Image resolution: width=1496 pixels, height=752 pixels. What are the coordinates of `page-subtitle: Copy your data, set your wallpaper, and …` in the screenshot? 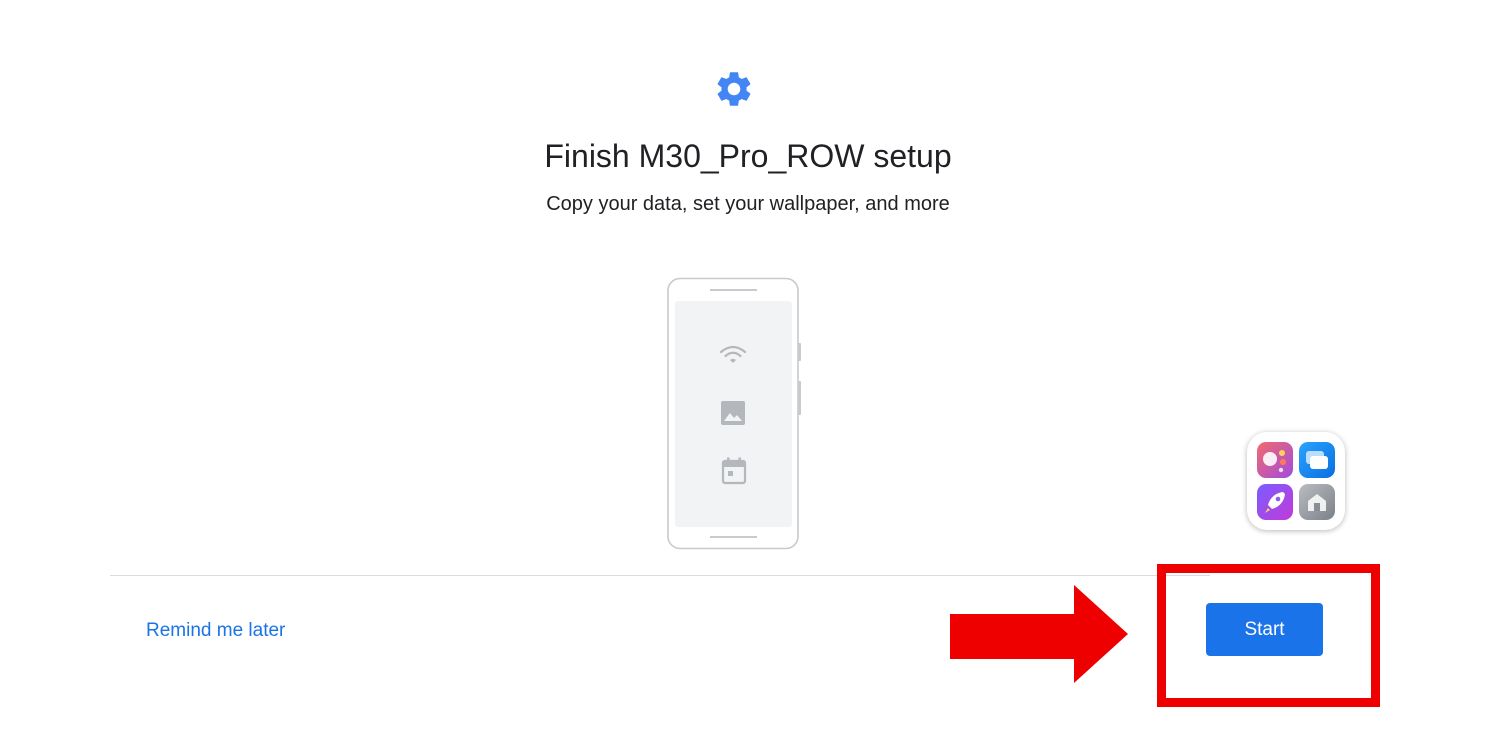 It's located at (748, 204).